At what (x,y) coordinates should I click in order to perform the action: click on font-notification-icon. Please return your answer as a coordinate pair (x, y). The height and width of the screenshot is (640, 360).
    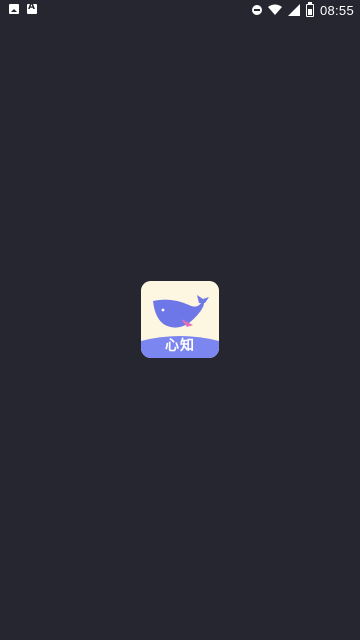
    Looking at the image, I should click on (32, 8).